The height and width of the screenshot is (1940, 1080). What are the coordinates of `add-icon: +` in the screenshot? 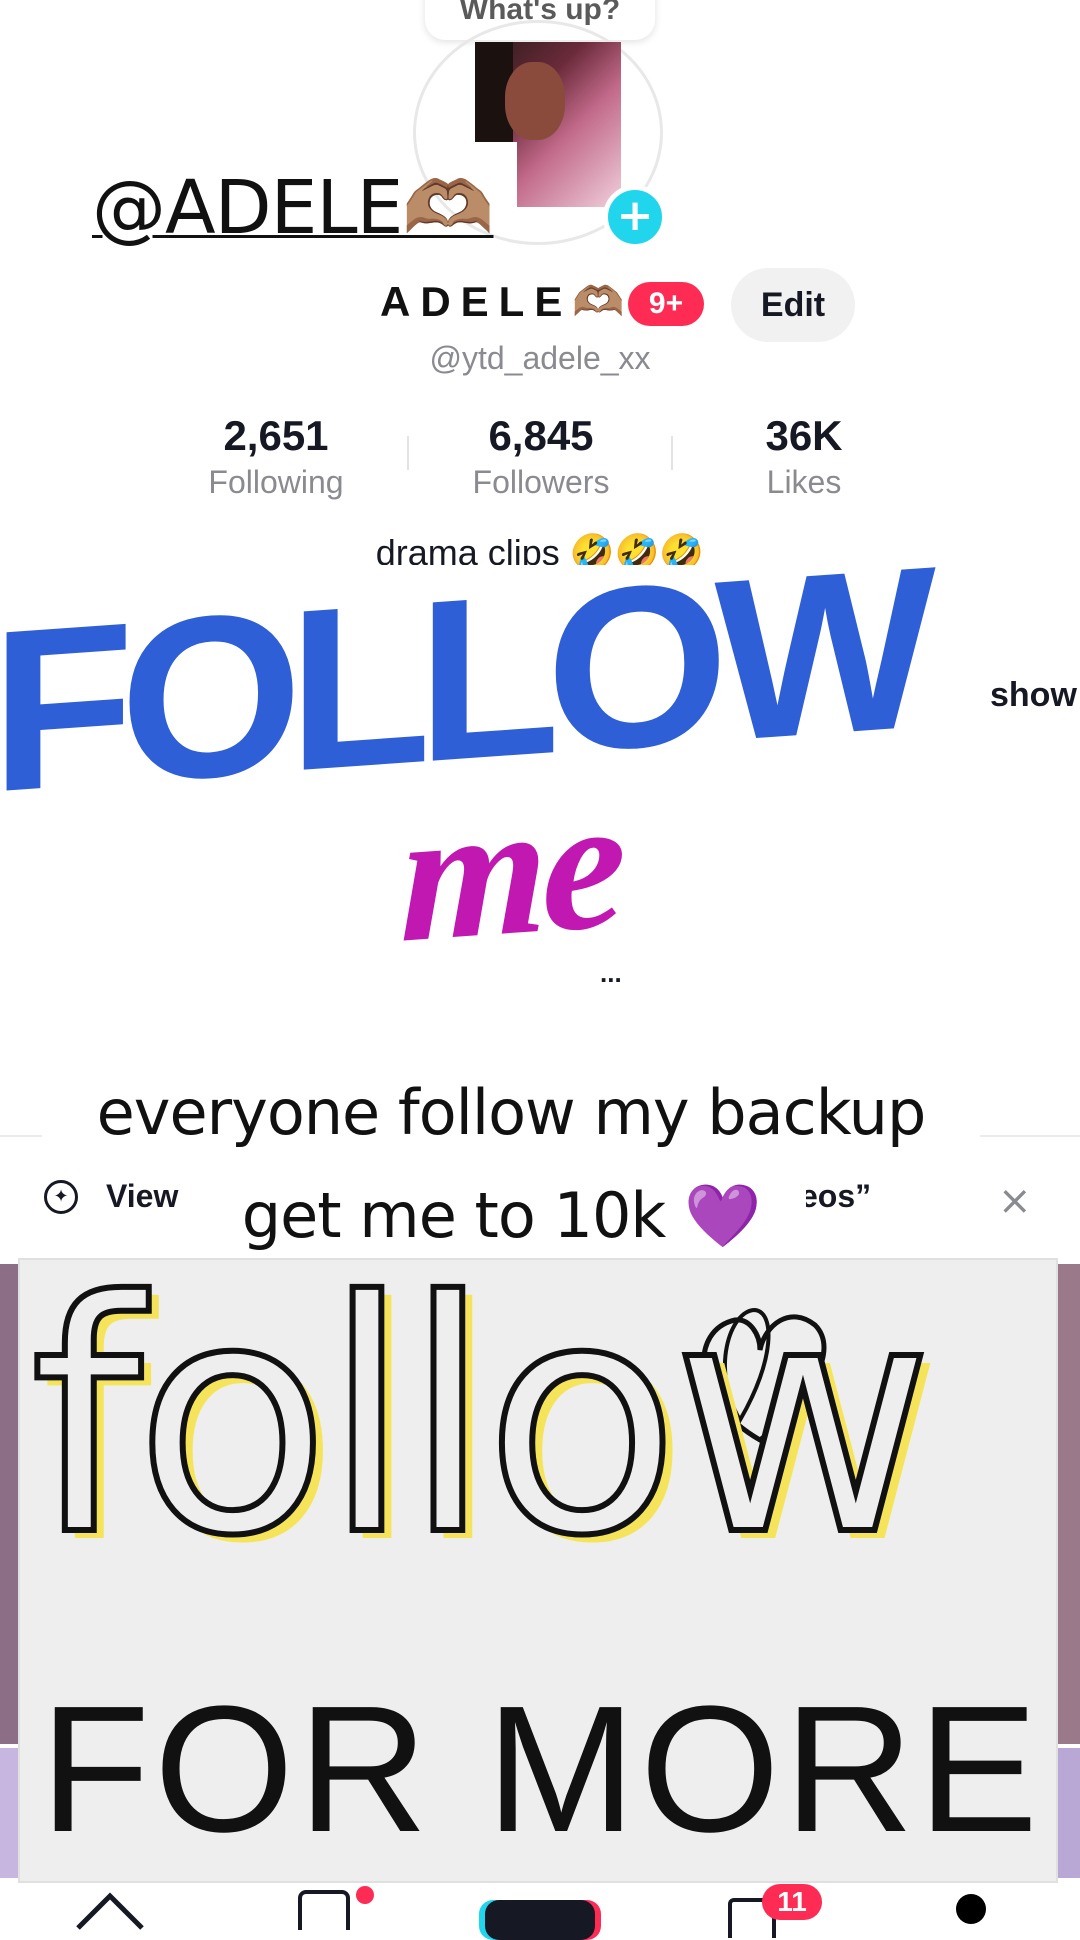 It's located at (635, 217).